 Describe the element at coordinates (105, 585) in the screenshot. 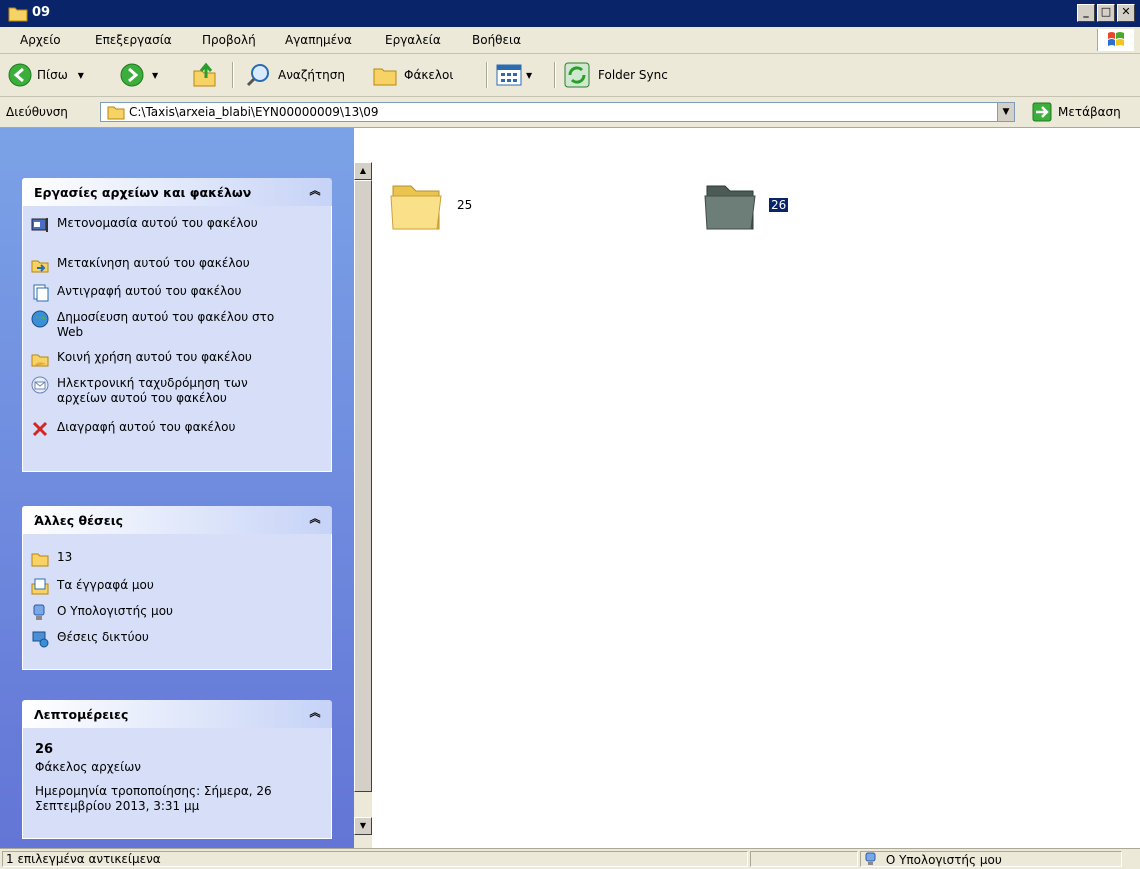

I see `place-my-documents-label: Τα έγγραφά μου` at that location.